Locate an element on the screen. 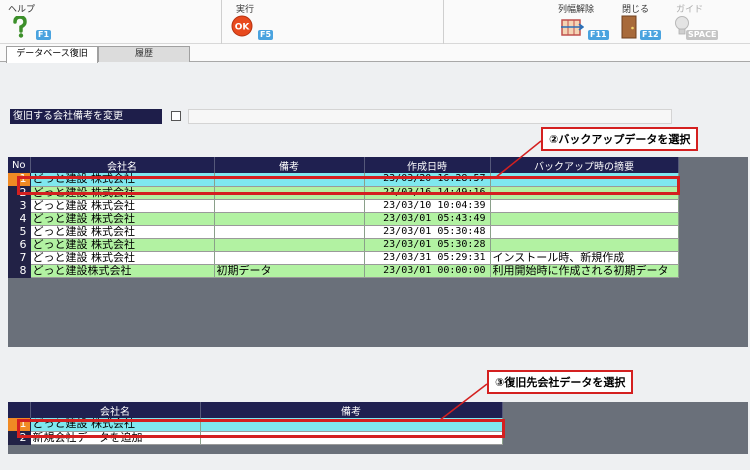  tab-database-restore: データベース復旧 is located at coordinates (52, 54).